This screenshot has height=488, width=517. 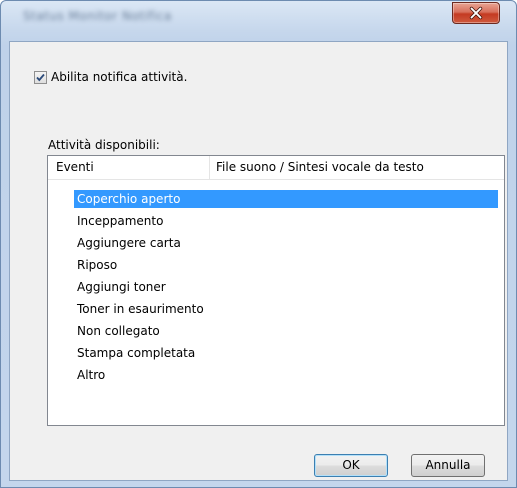 I want to click on enable-notification-checkbox, so click(x=40, y=77).